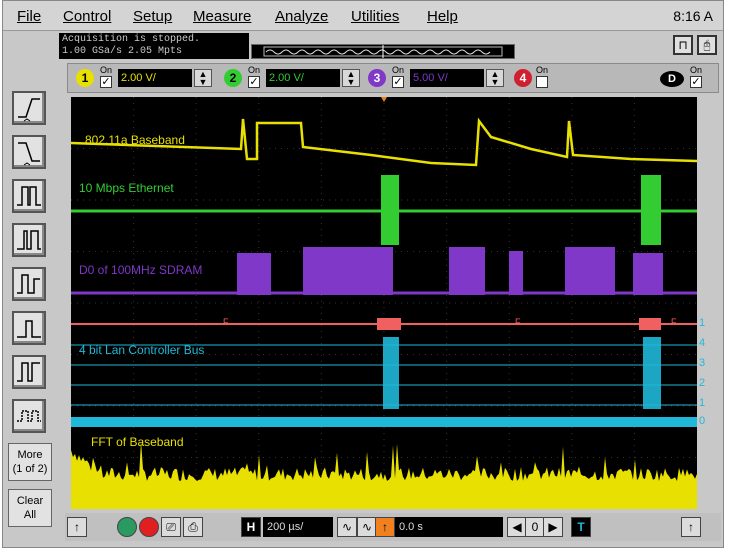 This screenshot has height=555, width=729. I want to click on glitch-icon, so click(29, 240).